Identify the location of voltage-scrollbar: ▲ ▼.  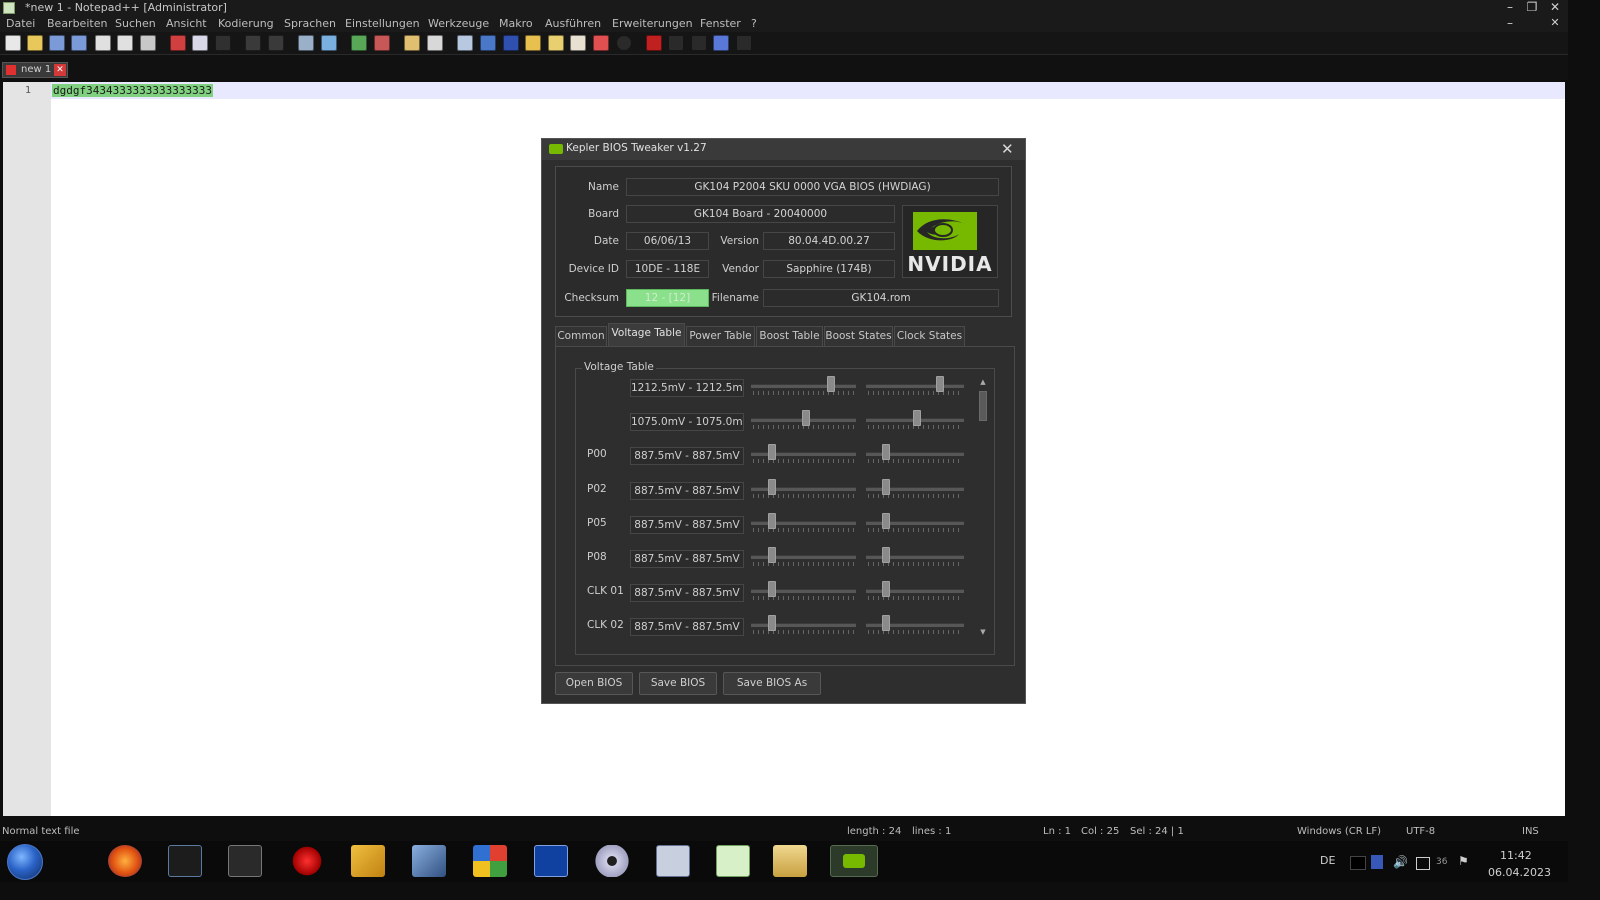
(983, 508).